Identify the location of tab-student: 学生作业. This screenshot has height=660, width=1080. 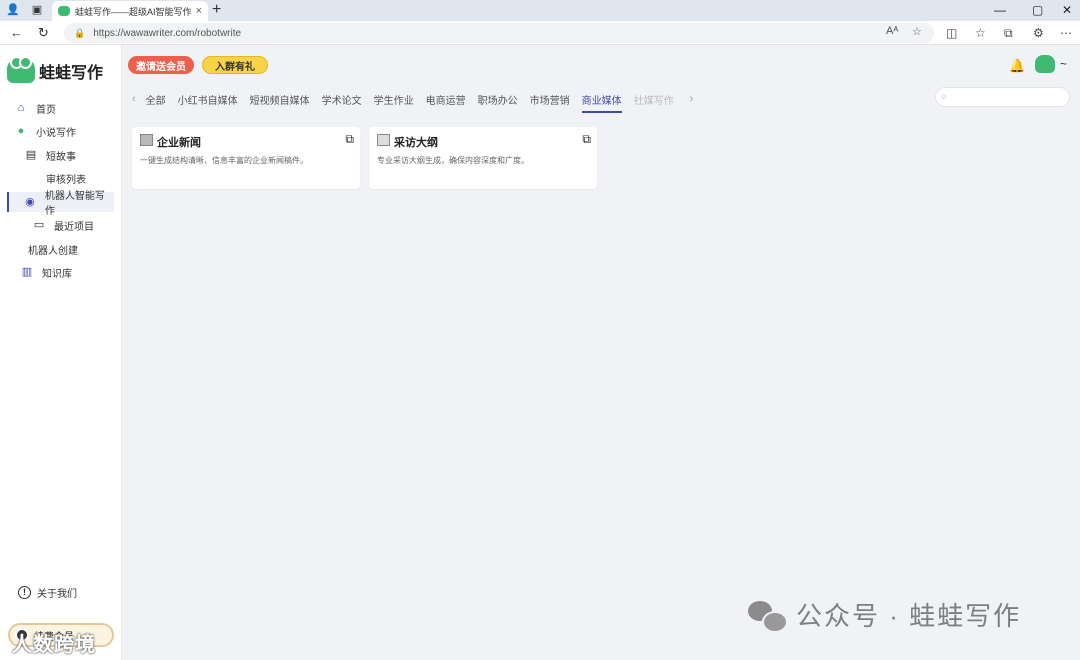
(394, 99).